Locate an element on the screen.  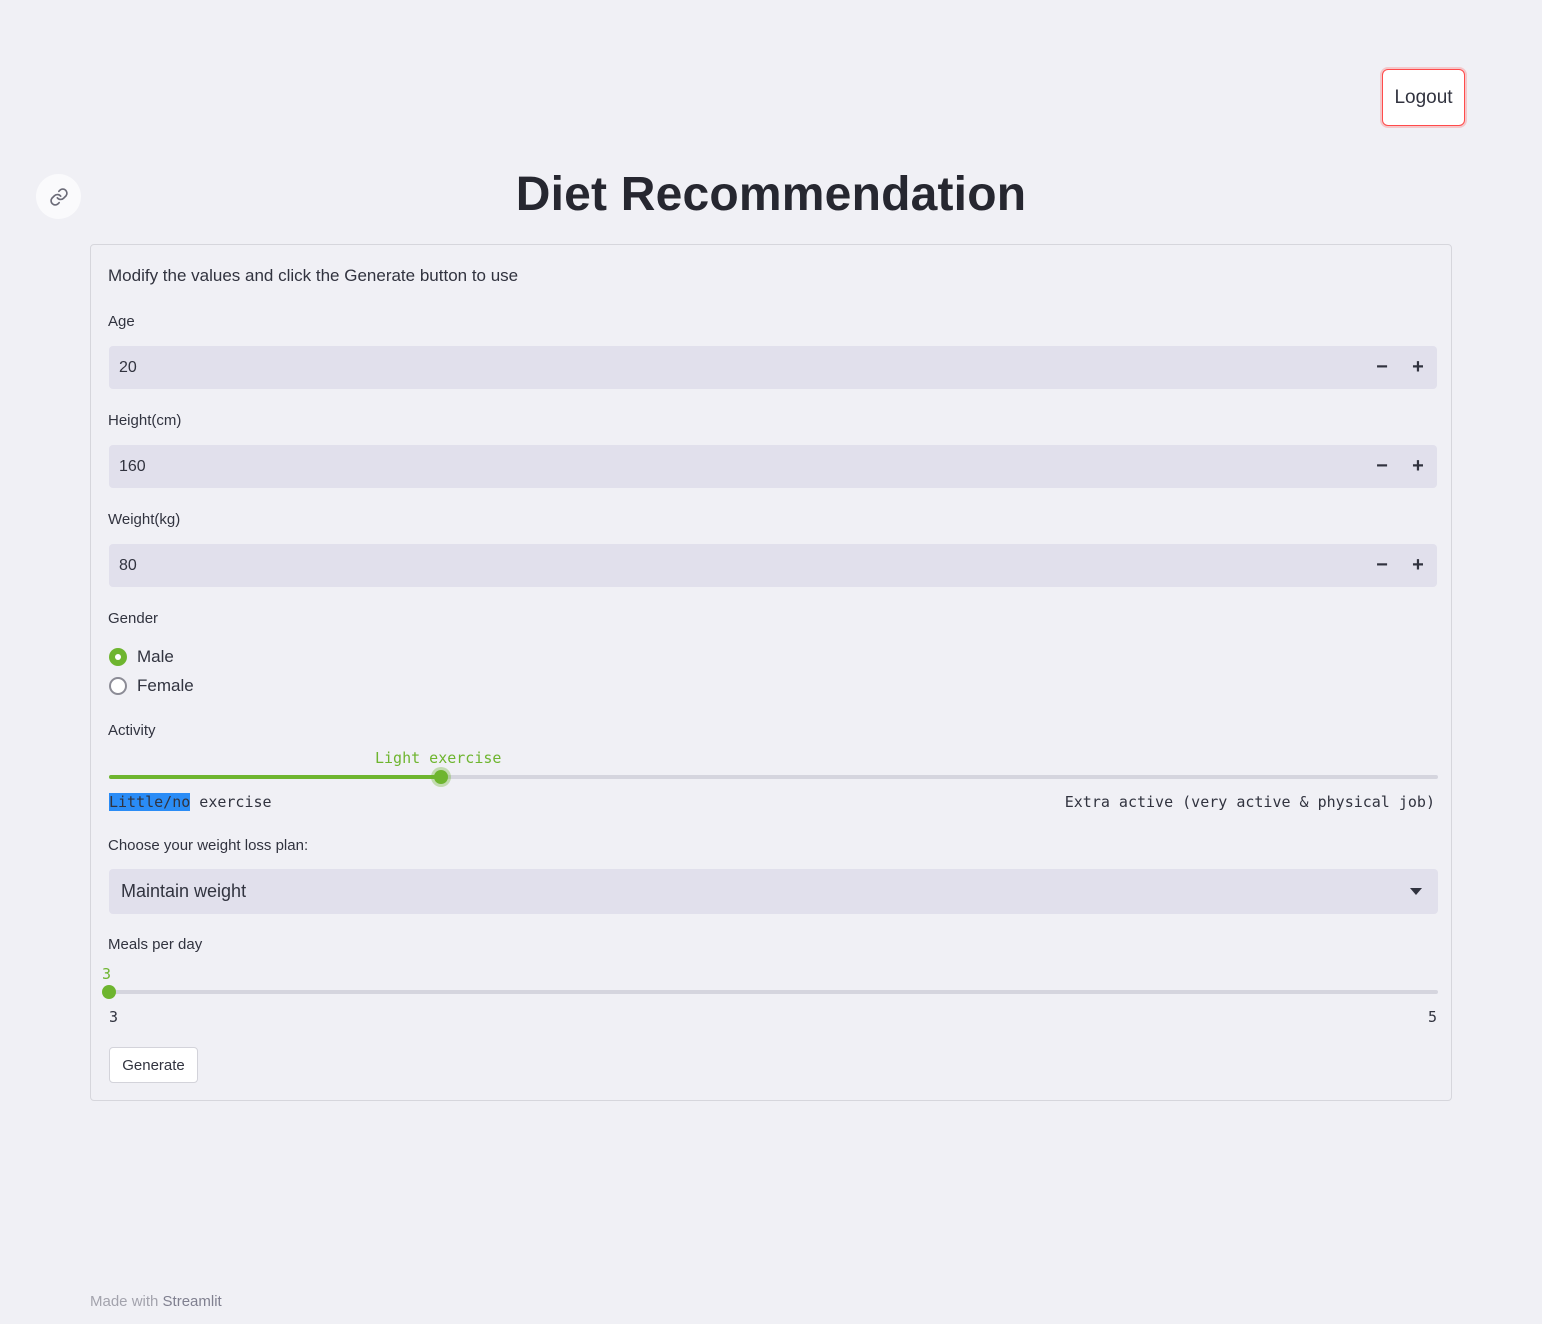
activity-min-label: Little/no exercise is located at coordinates (190, 802).